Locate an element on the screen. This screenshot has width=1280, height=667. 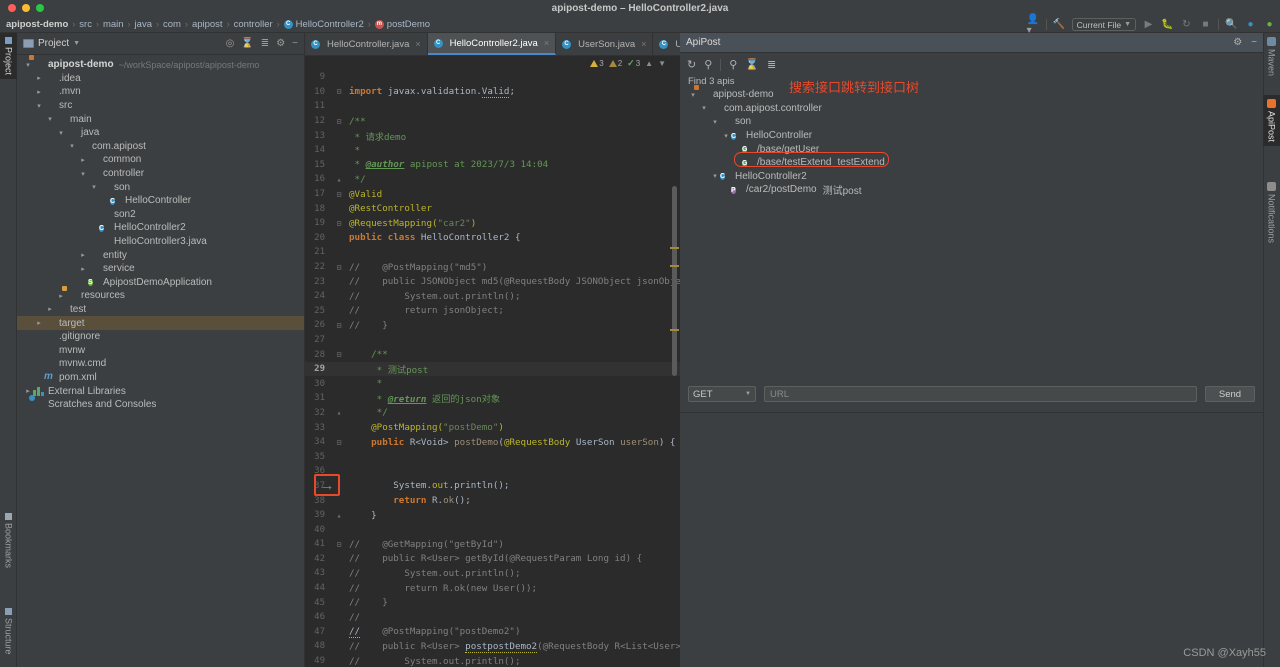
stop-icon: ■ is located at coordinates (1205, 24).